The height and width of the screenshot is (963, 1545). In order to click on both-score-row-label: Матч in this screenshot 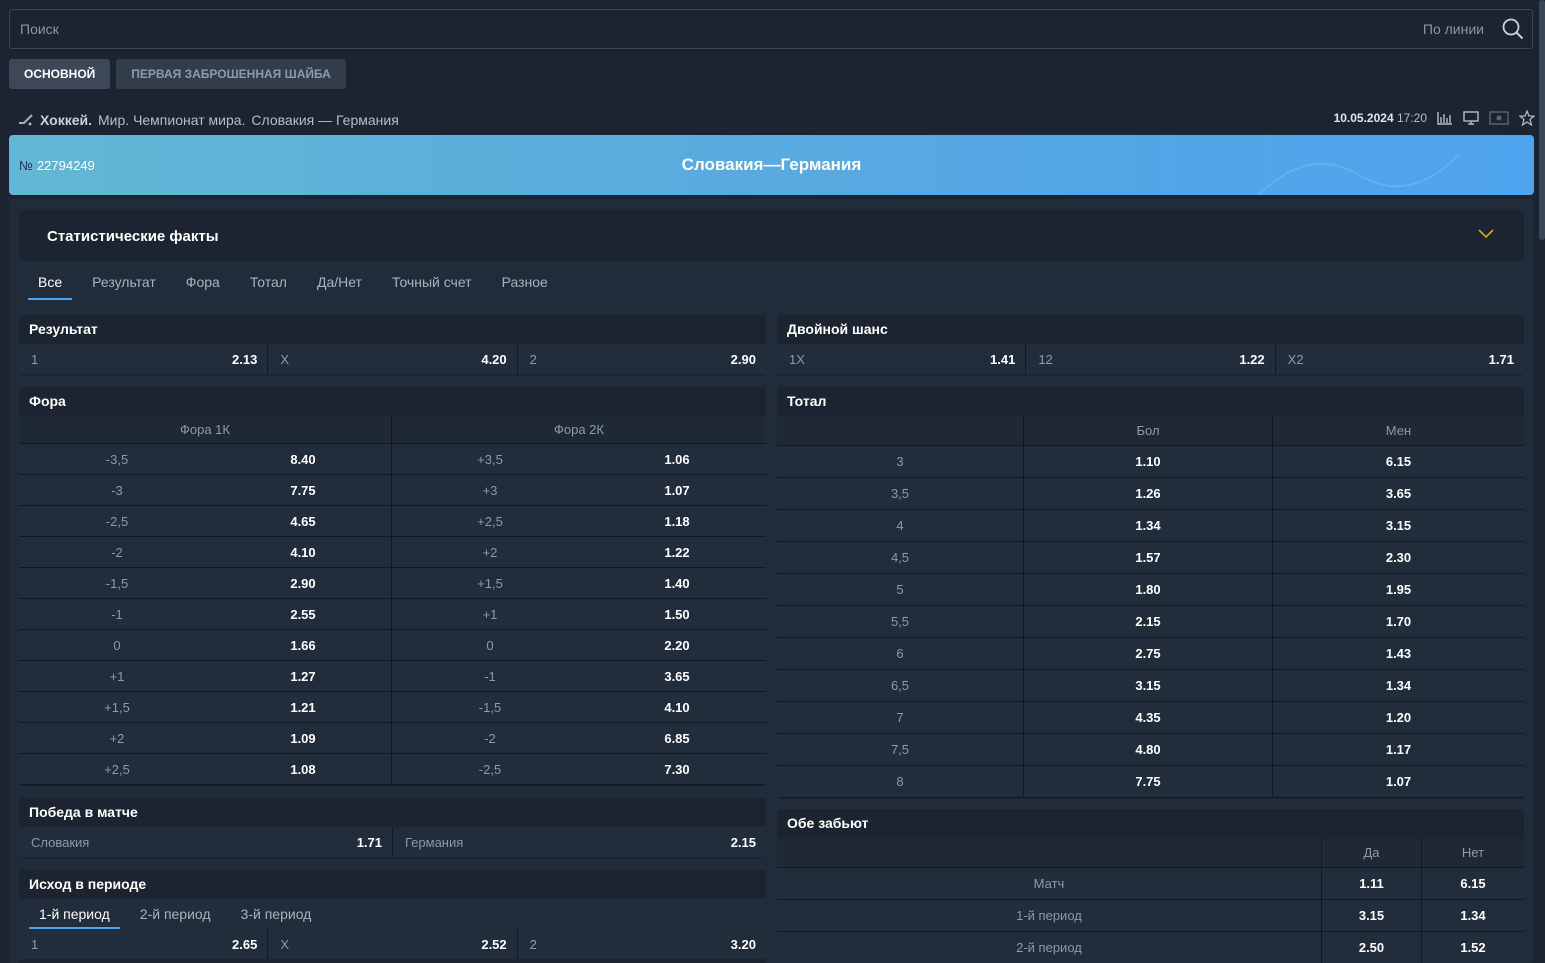, I will do `click(1049, 884)`.